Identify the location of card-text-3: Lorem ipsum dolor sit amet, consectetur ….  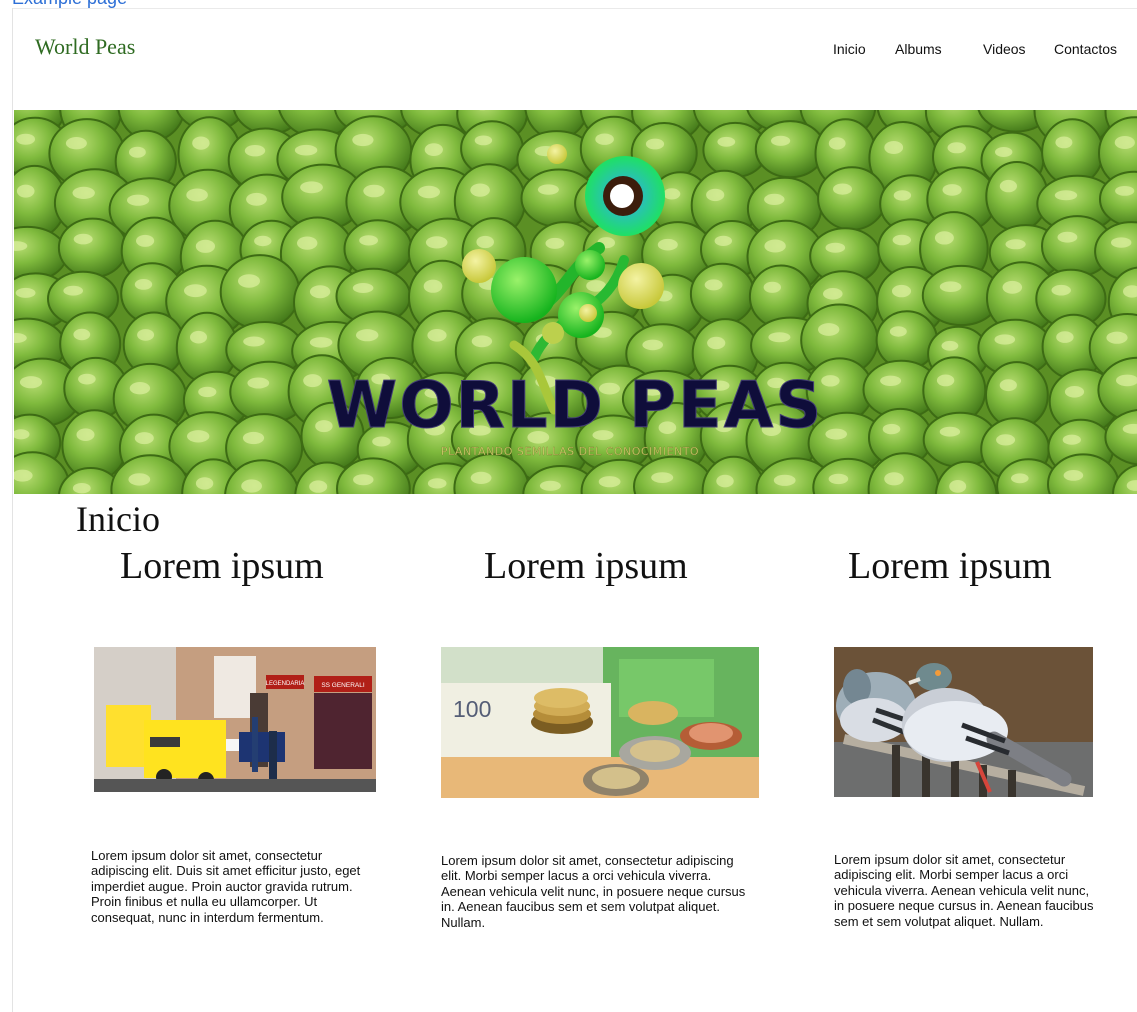
(964, 890).